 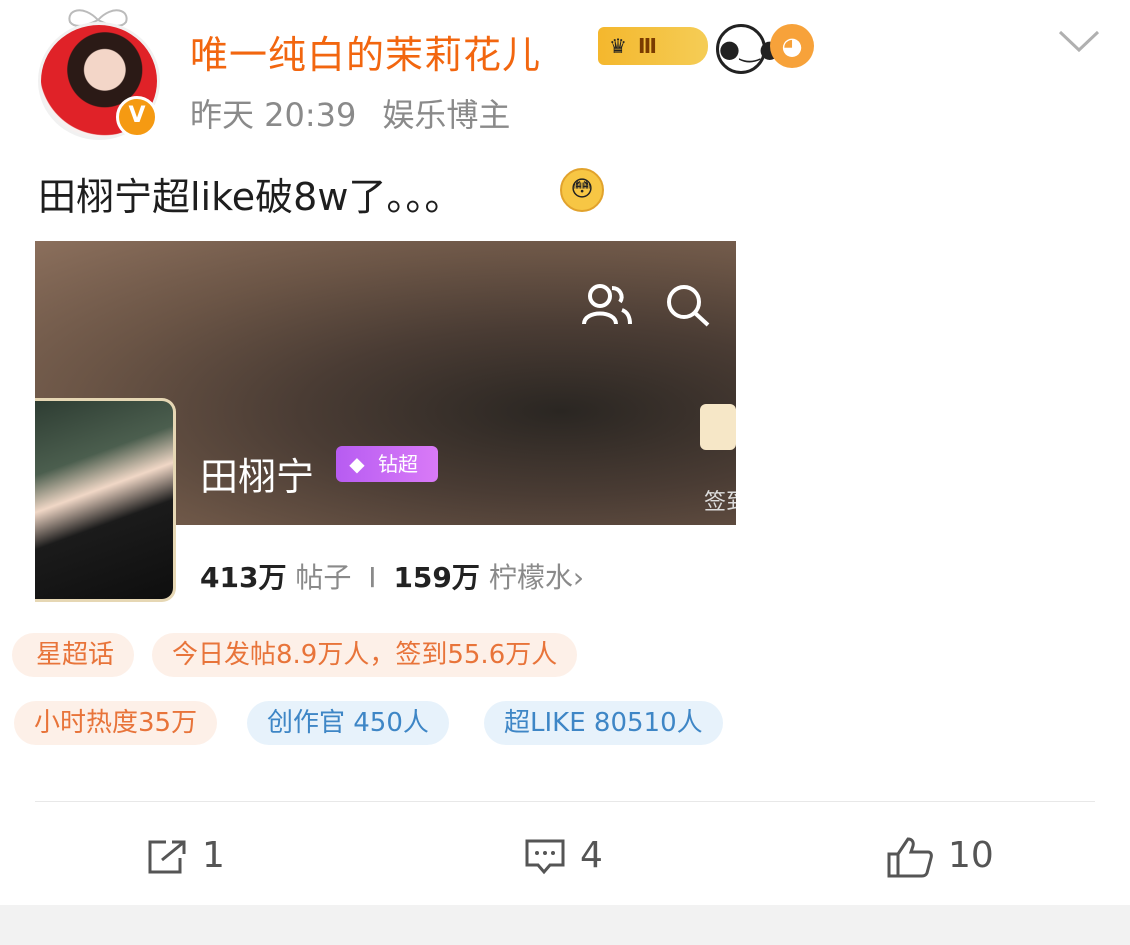 What do you see at coordinates (250, 197) in the screenshot?
I see `post-text: 田栩宁超like破8w了。。。` at bounding box center [250, 197].